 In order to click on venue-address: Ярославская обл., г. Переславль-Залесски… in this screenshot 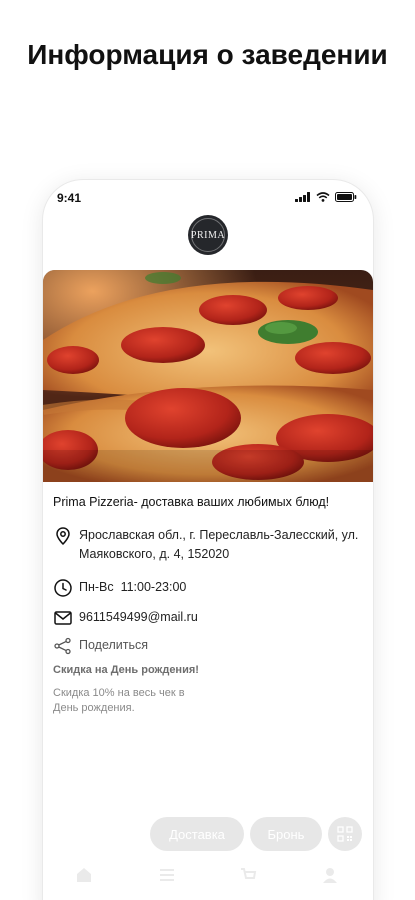, I will do `click(219, 544)`.